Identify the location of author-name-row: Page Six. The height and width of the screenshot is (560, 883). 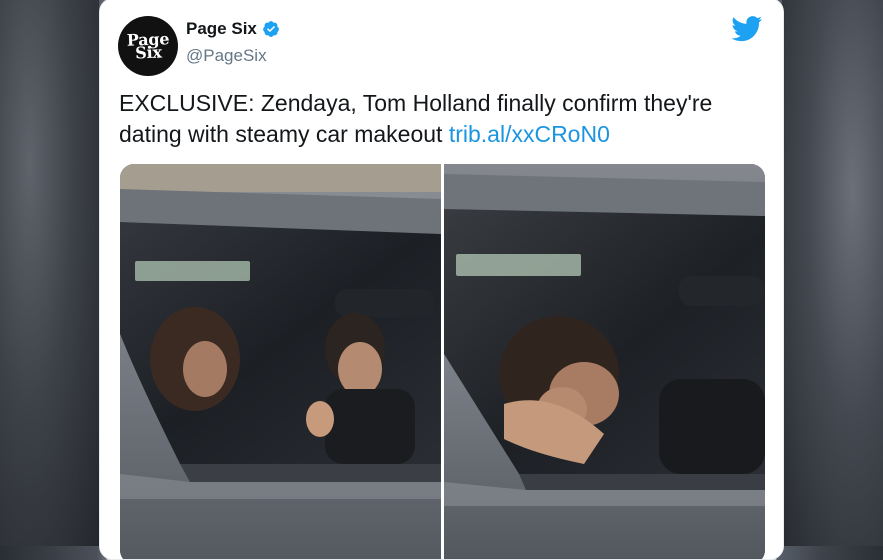
(233, 29).